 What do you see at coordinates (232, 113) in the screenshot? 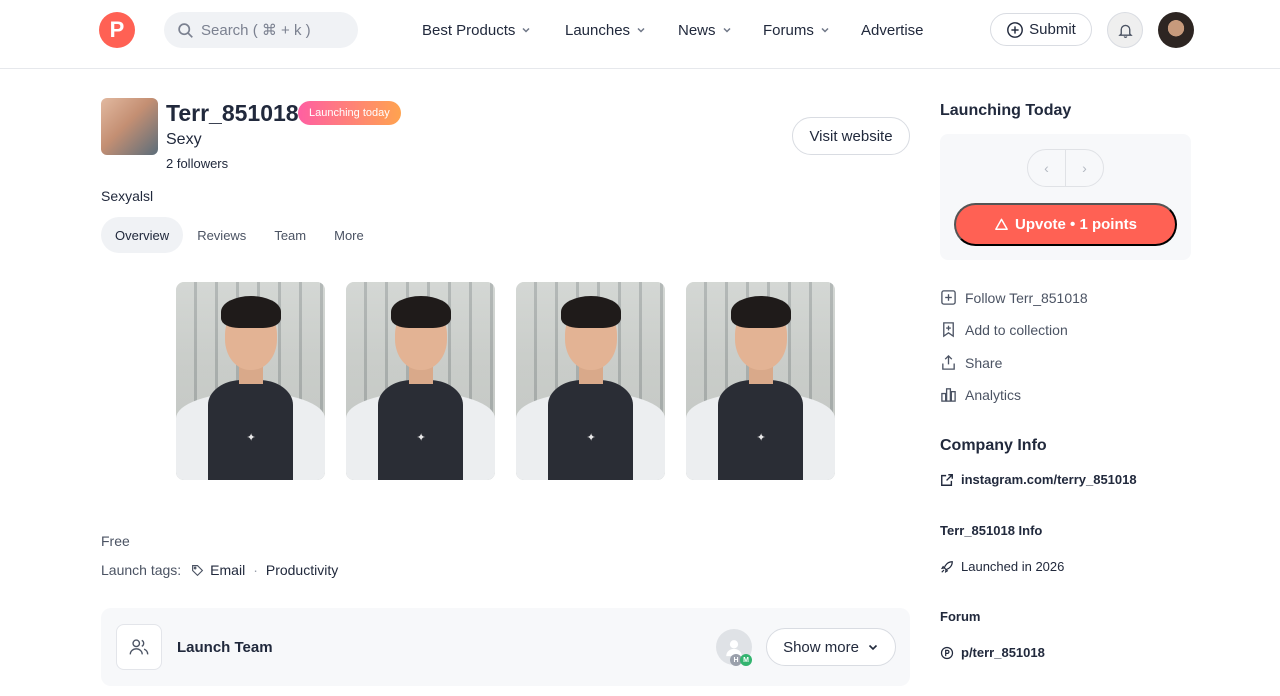
I see `product-name: Terr_851018` at bounding box center [232, 113].